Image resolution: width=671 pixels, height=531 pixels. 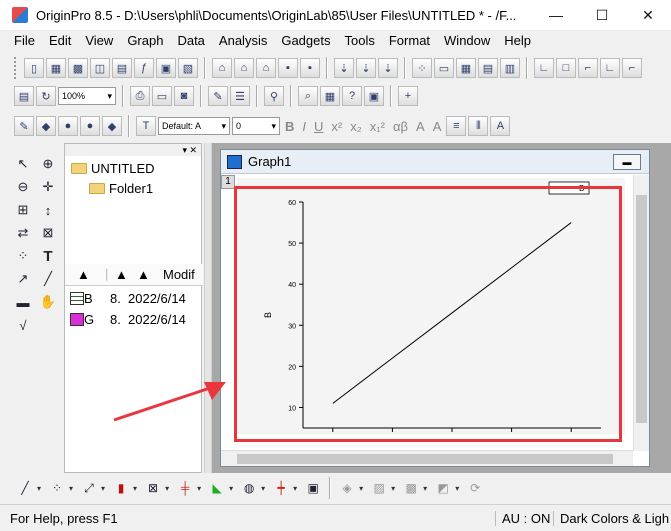 I want to click on save-template-icon: ▪, so click(x=310, y=68).